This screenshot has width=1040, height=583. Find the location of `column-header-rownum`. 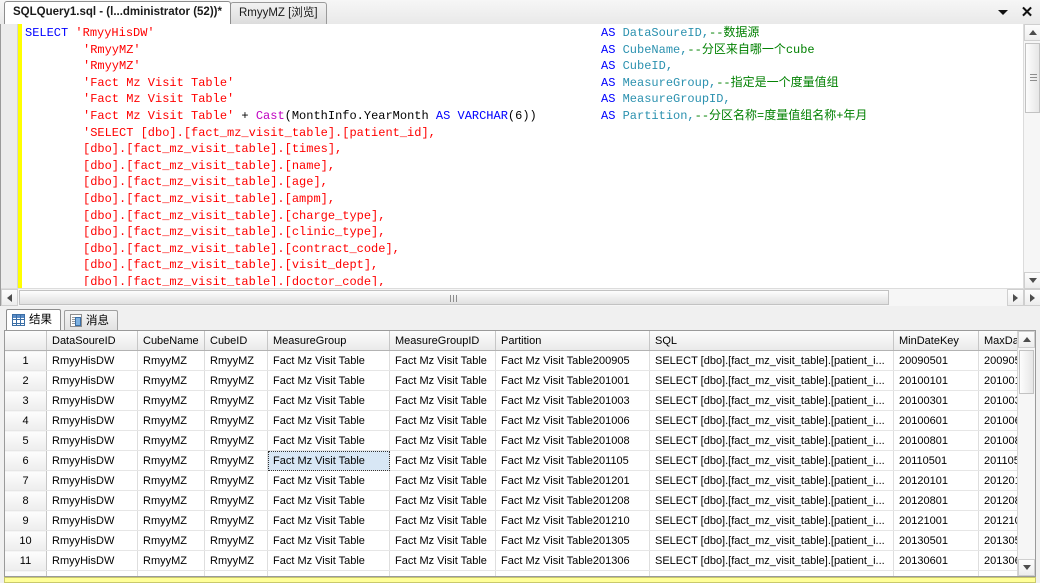

column-header-rownum is located at coordinates (26, 341).